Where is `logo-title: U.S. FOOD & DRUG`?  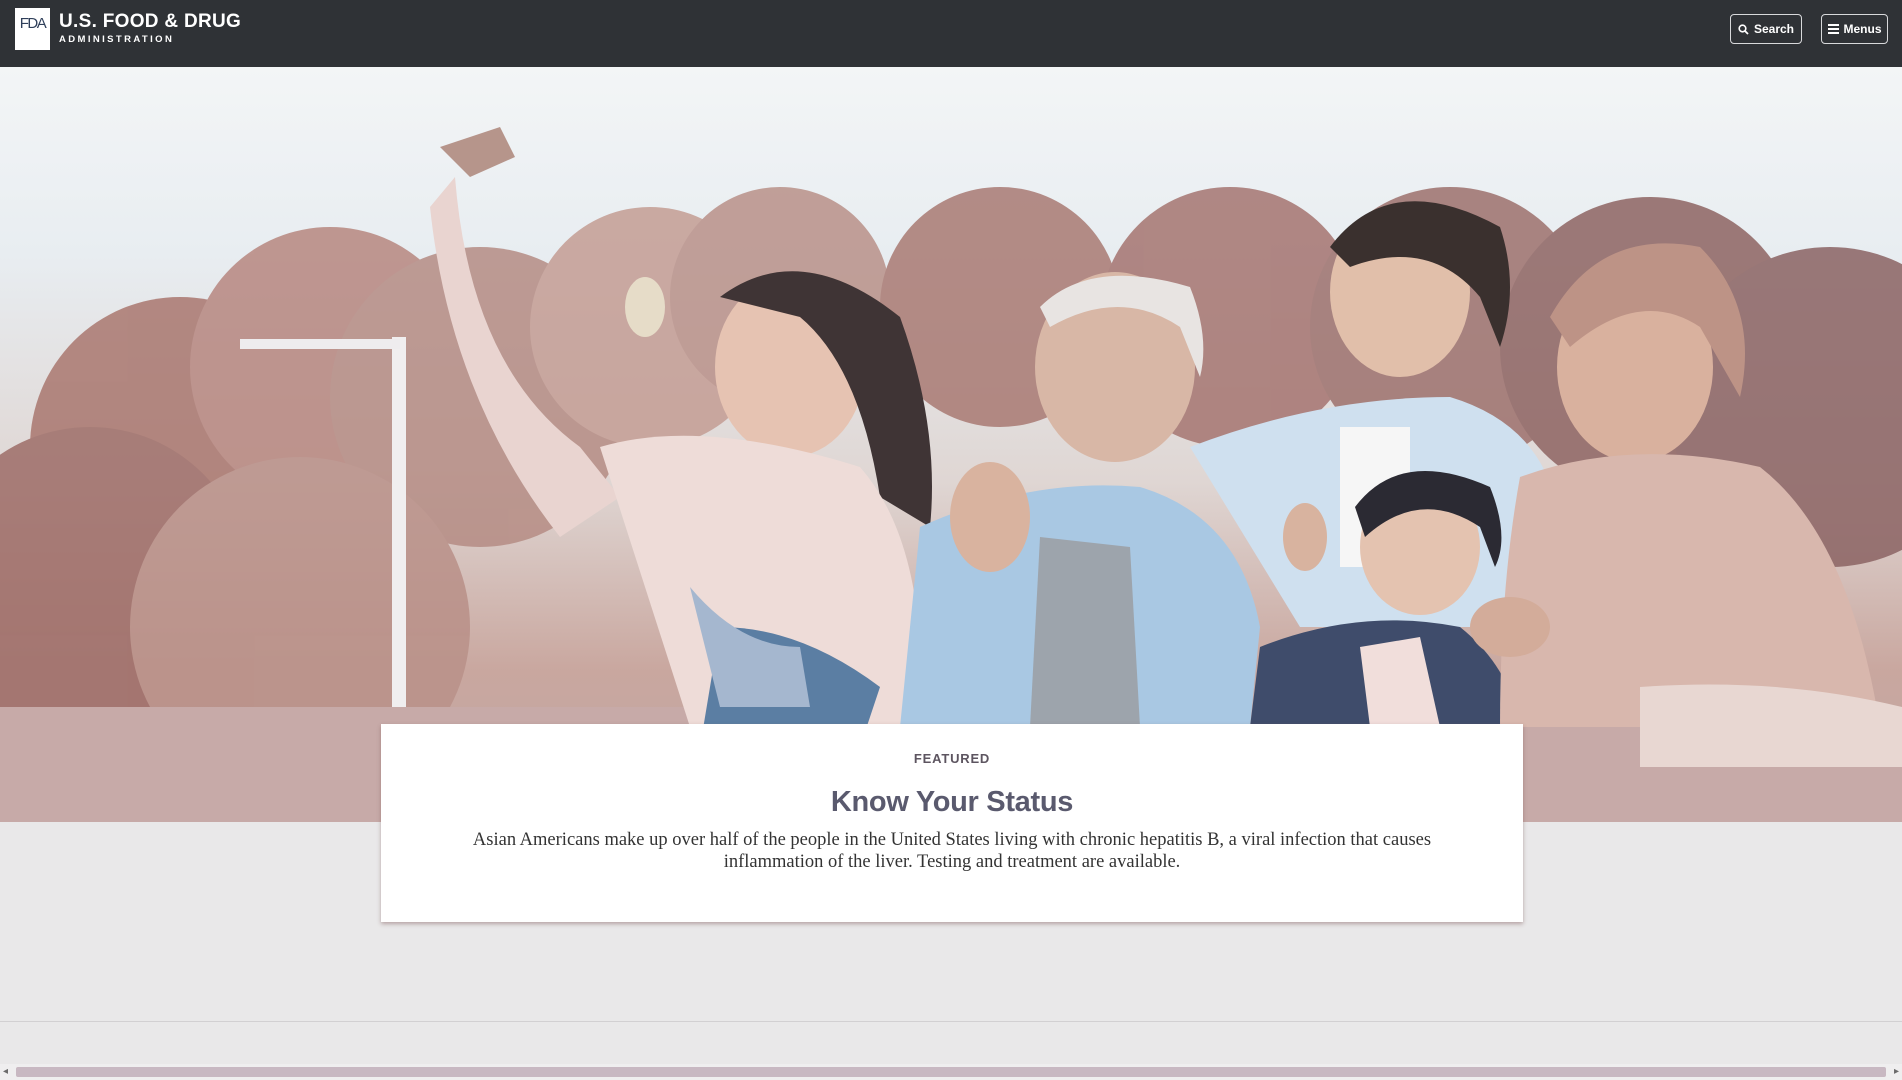
logo-title: U.S. FOOD & DRUG is located at coordinates (150, 21).